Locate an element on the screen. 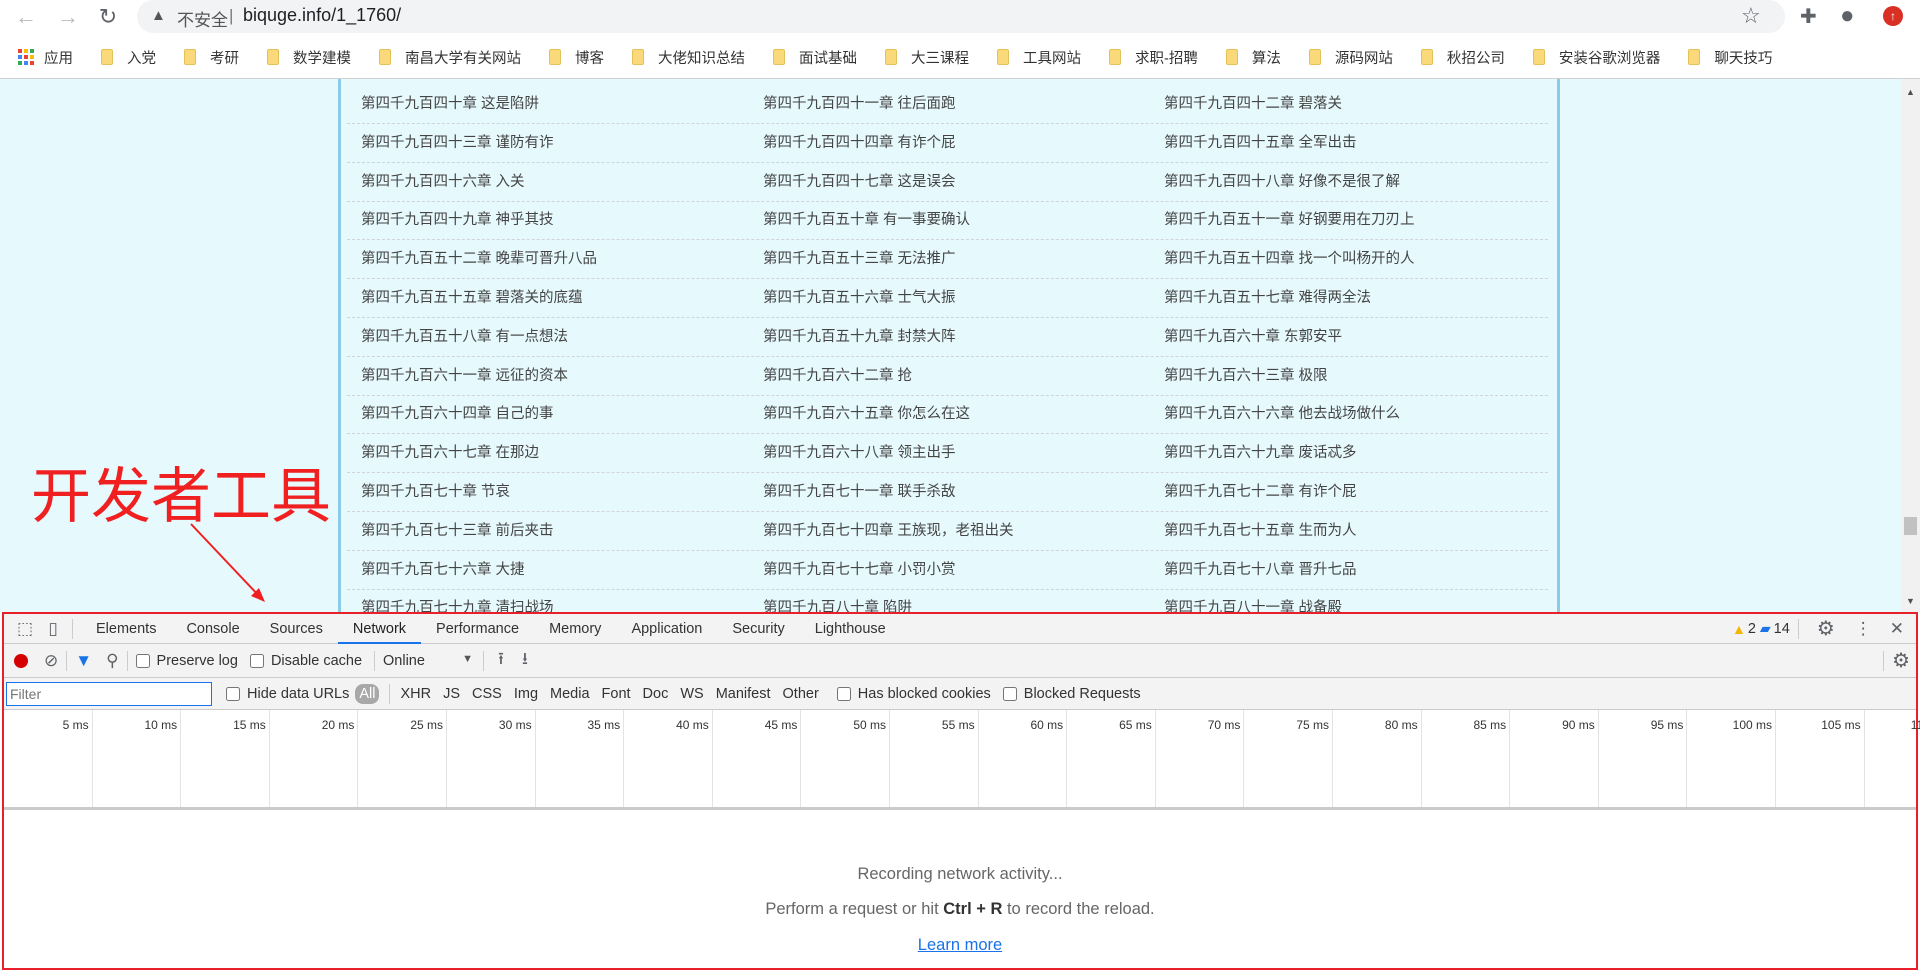  chapter-link: 第四千九百七十八章 晋升七品 is located at coordinates (1260, 570).